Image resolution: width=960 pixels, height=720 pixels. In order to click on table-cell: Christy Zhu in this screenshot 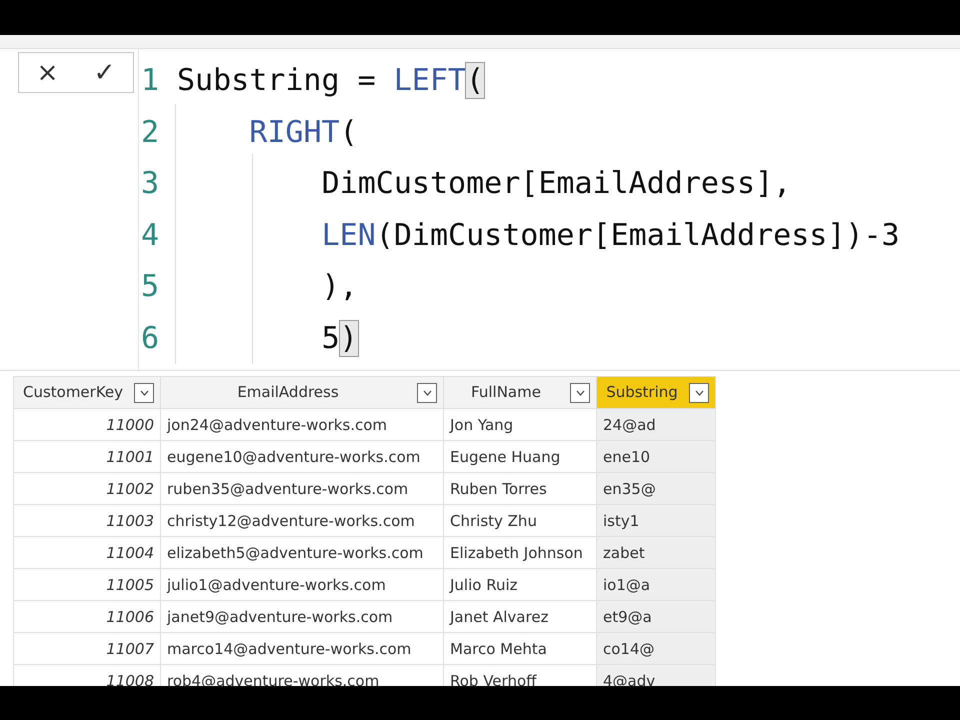, I will do `click(520, 520)`.